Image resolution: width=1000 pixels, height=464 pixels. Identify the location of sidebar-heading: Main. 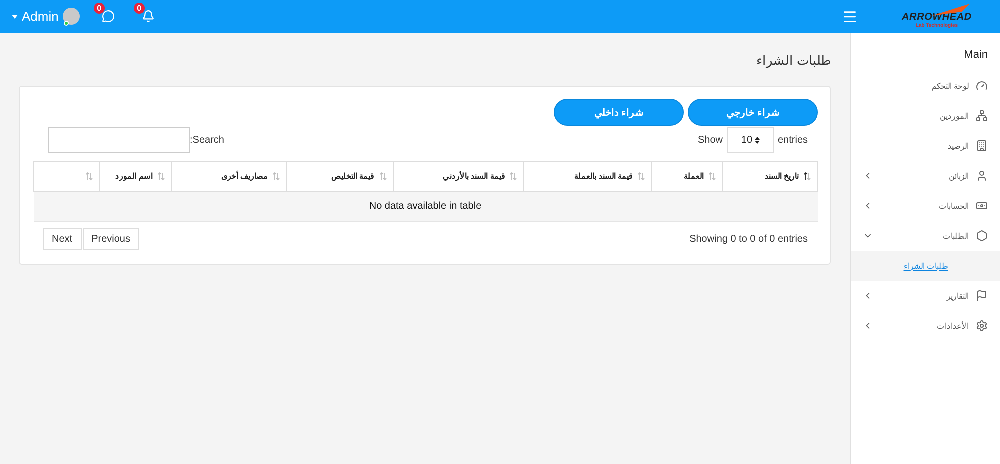
(976, 55).